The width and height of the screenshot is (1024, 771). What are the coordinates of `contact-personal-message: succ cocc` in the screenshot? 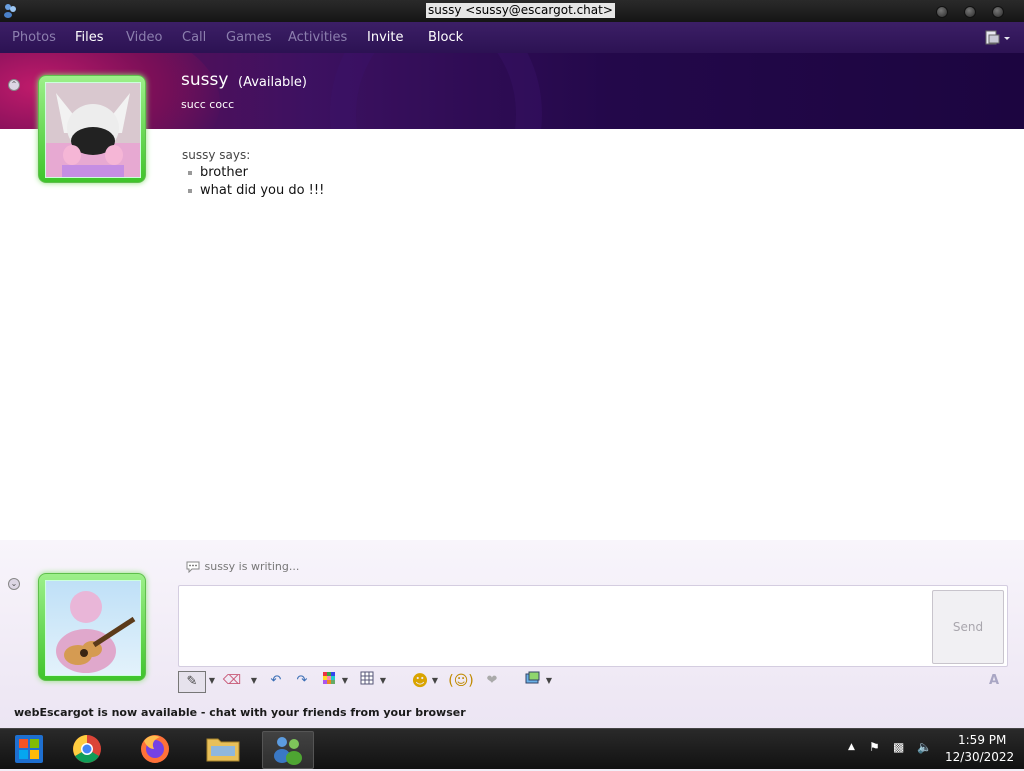 It's located at (208, 104).